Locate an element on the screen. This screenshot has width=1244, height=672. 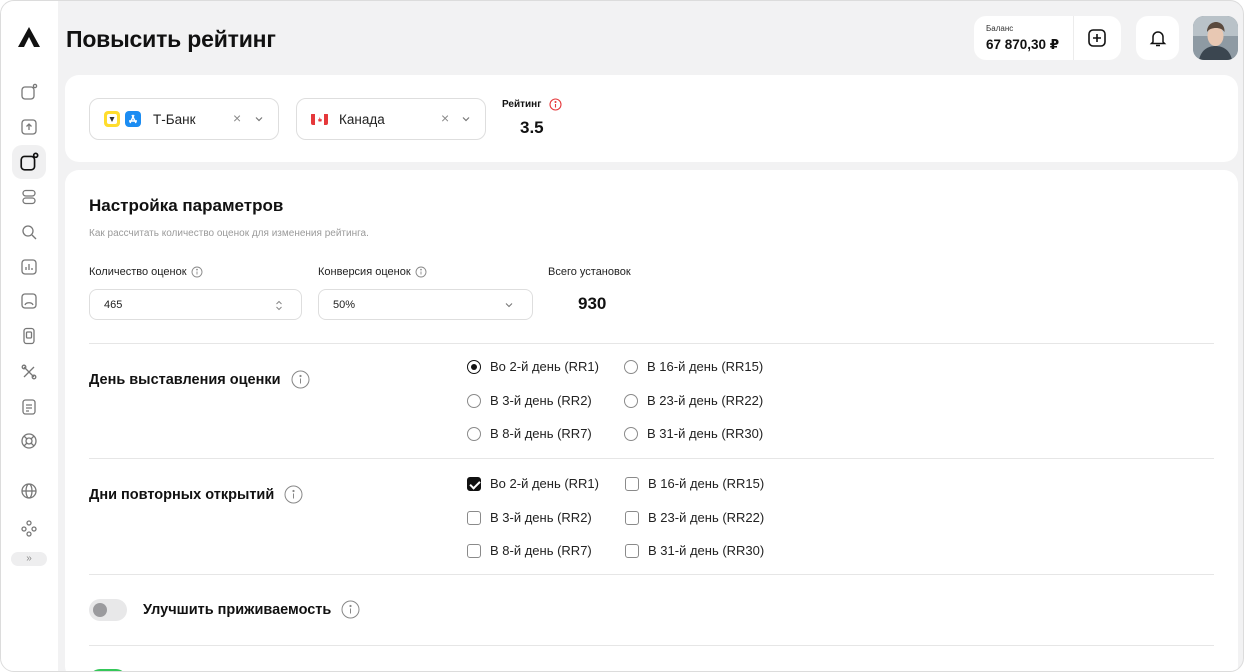
notifications-button is located at coordinates (1157, 38).